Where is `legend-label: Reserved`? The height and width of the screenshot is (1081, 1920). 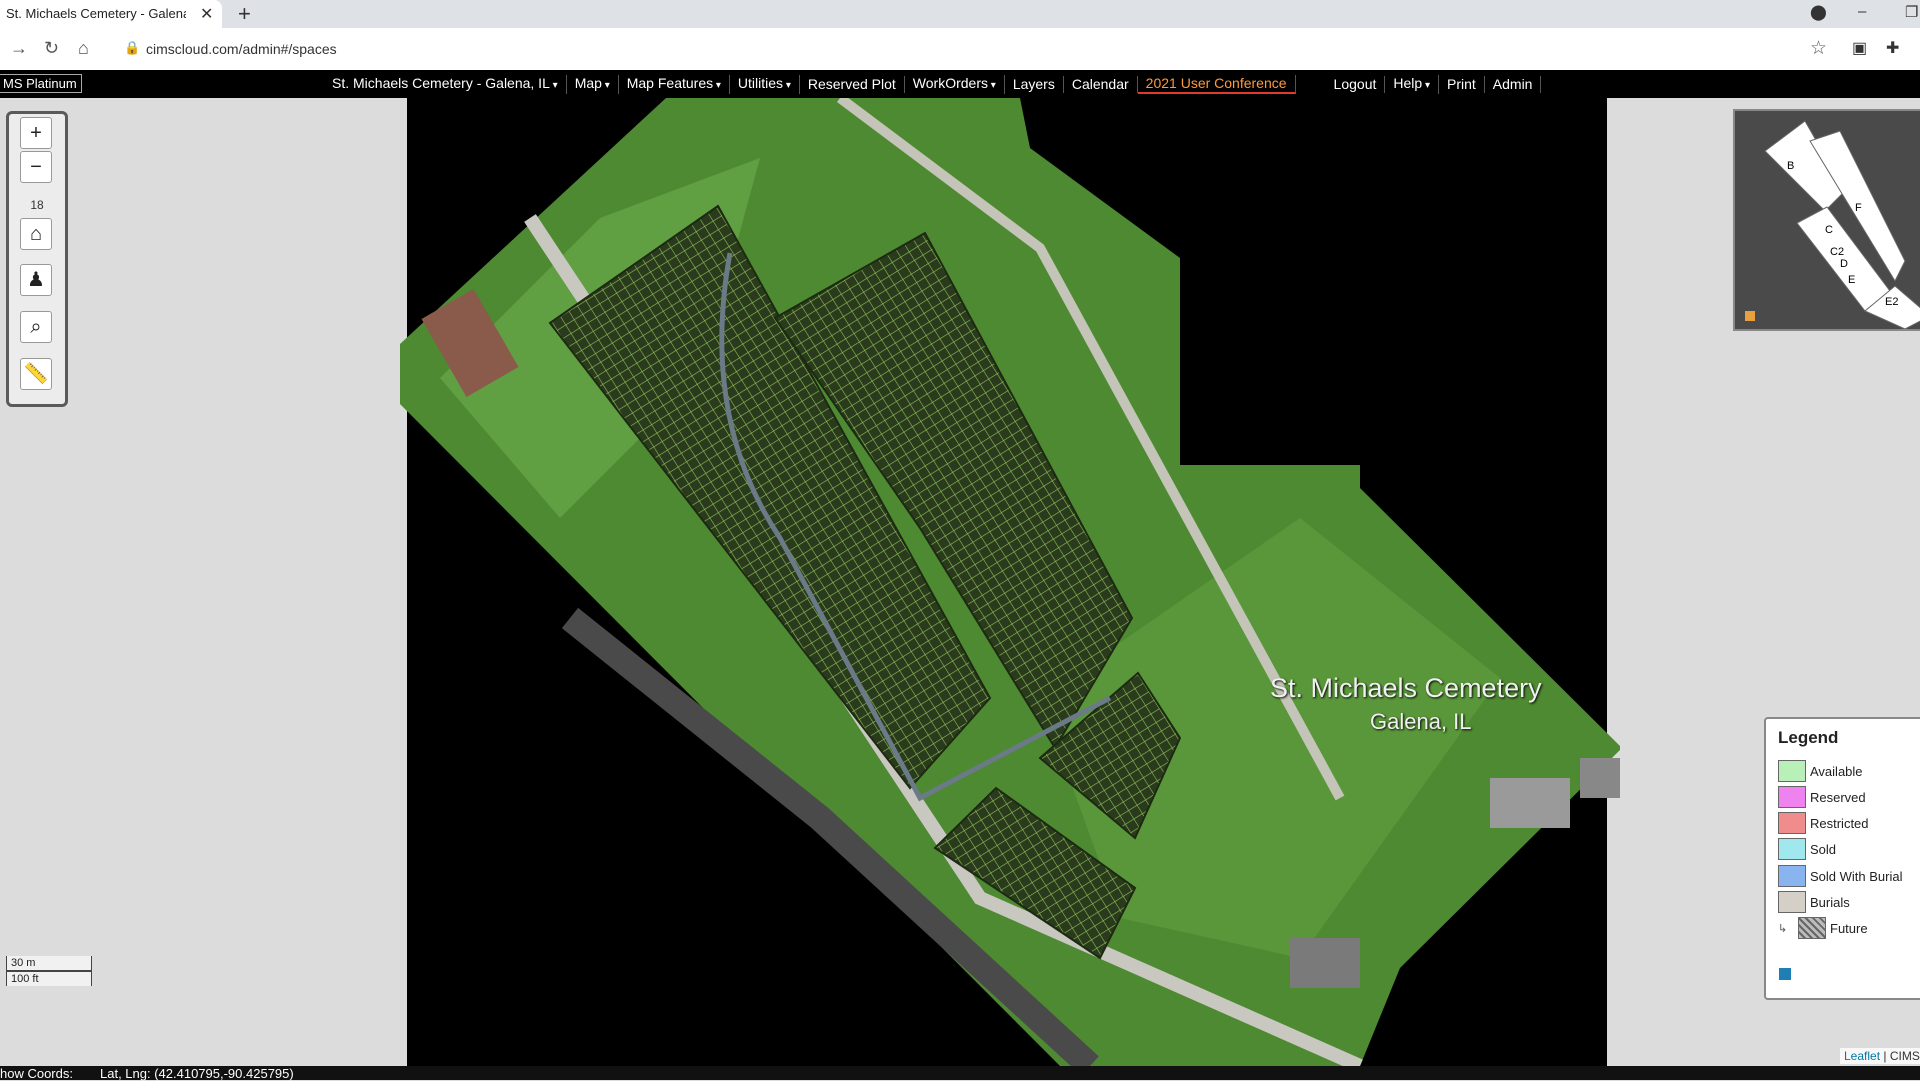
legend-label: Reserved is located at coordinates (1838, 797).